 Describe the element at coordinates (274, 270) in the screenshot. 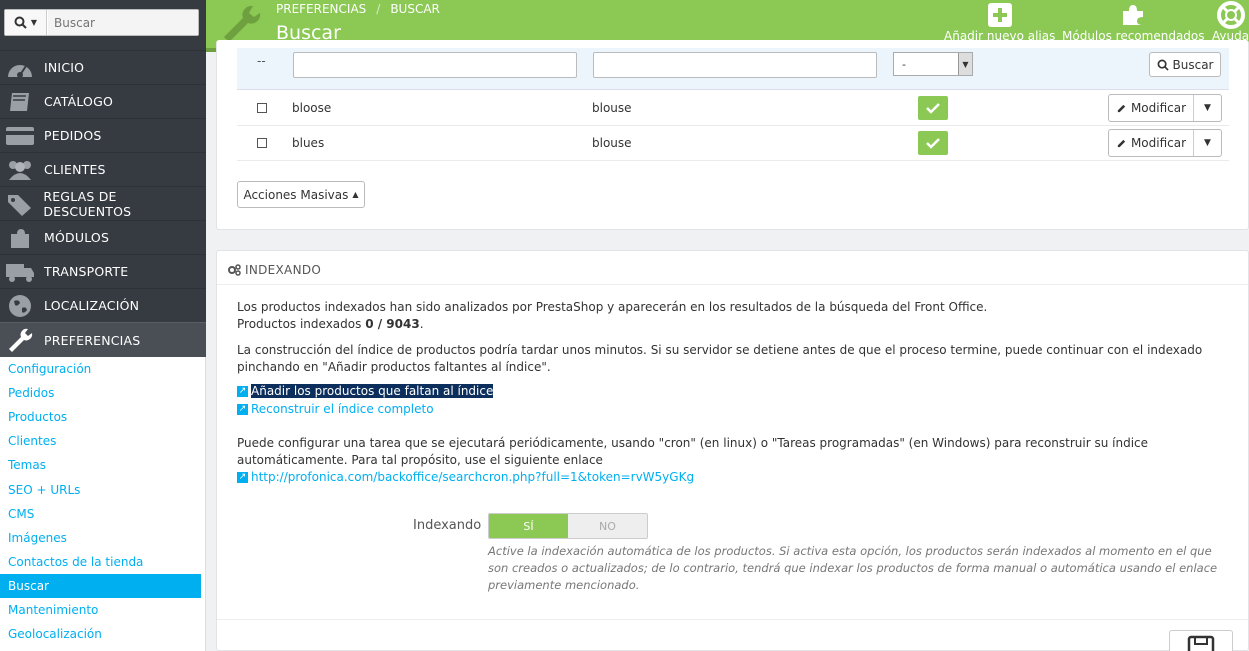

I see `panel-heading: INDEXANDO` at that location.